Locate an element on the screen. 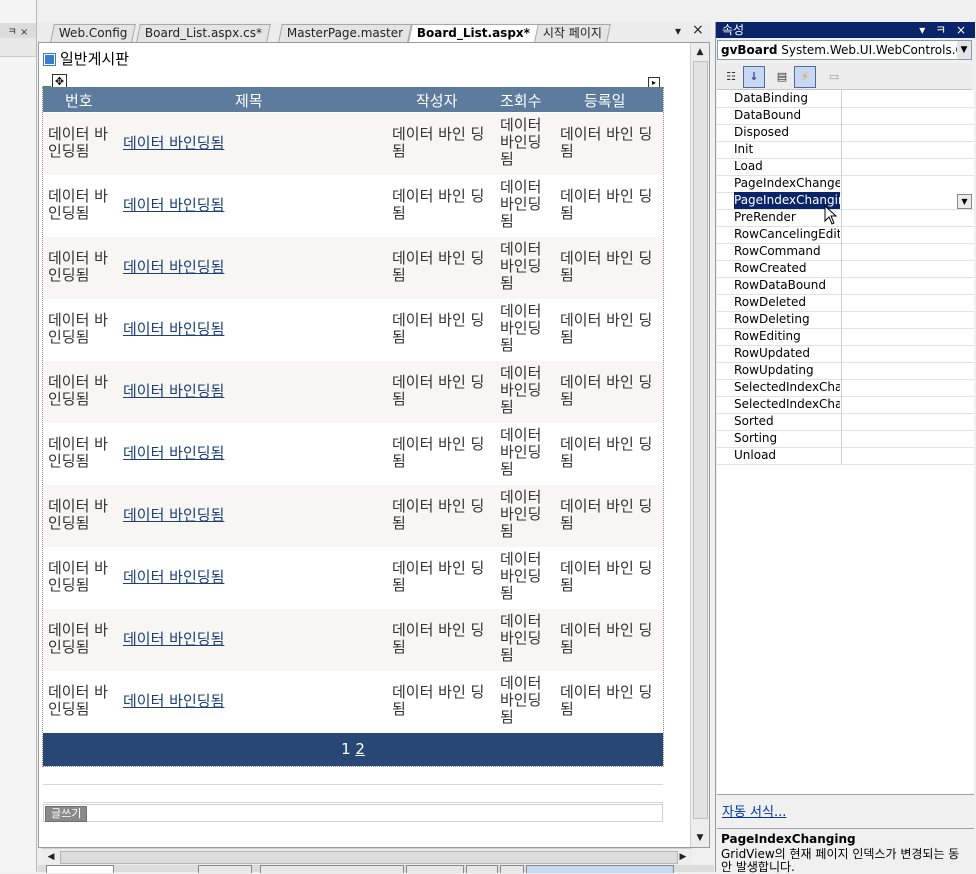  event-row: RowCreated is located at coordinates (845, 269).